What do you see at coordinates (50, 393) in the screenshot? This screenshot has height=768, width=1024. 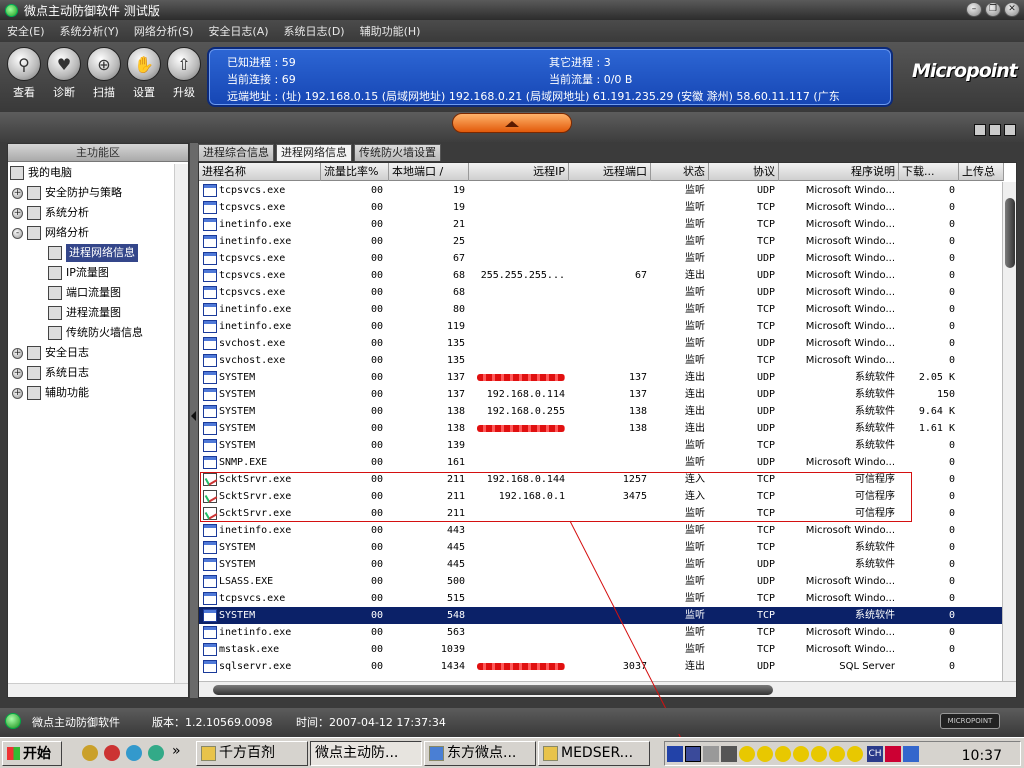 I see `tree-item: + 辅助功能` at bounding box center [50, 393].